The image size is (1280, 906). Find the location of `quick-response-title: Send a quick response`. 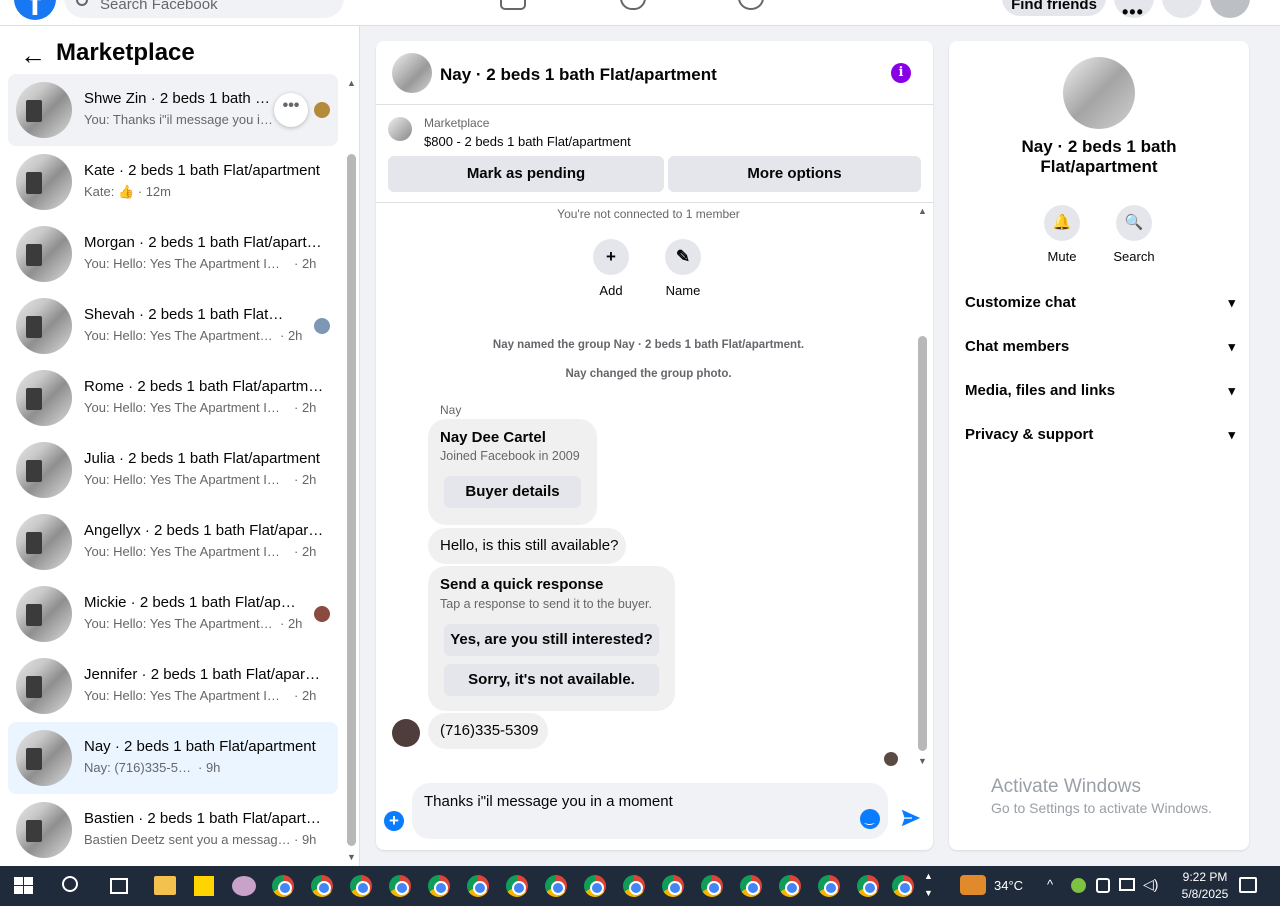

quick-response-title: Send a quick response is located at coordinates (522, 584).